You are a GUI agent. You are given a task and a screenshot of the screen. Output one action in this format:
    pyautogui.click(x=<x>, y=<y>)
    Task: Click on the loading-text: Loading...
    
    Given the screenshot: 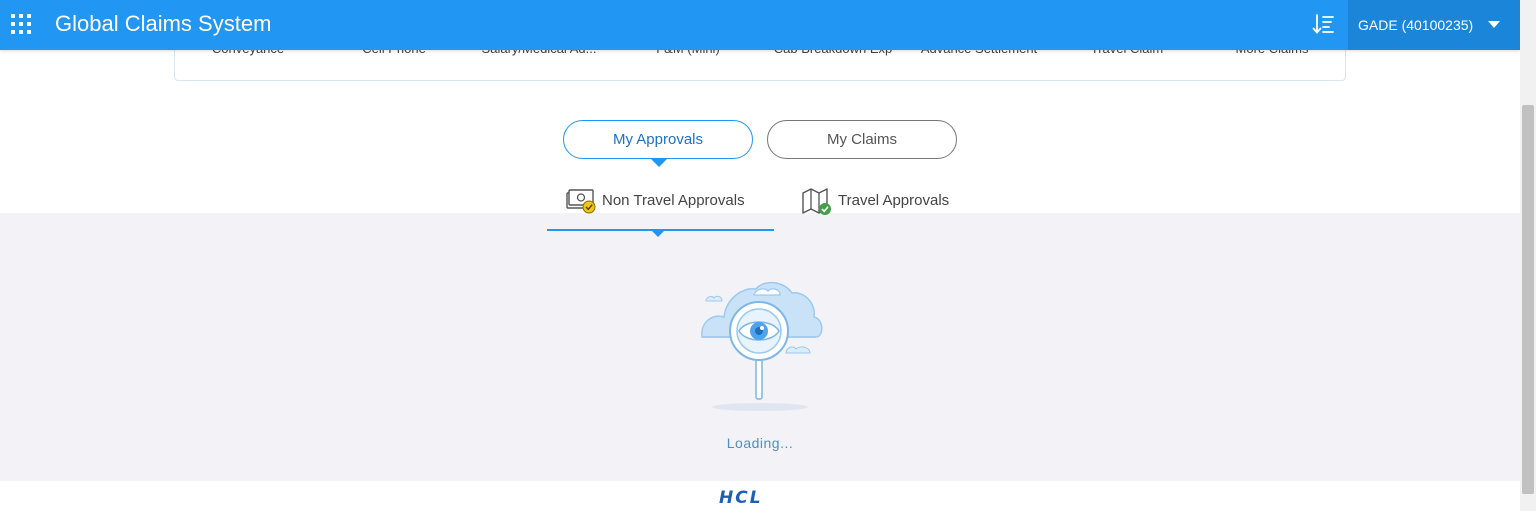 What is the action you would take?
    pyautogui.click(x=760, y=443)
    